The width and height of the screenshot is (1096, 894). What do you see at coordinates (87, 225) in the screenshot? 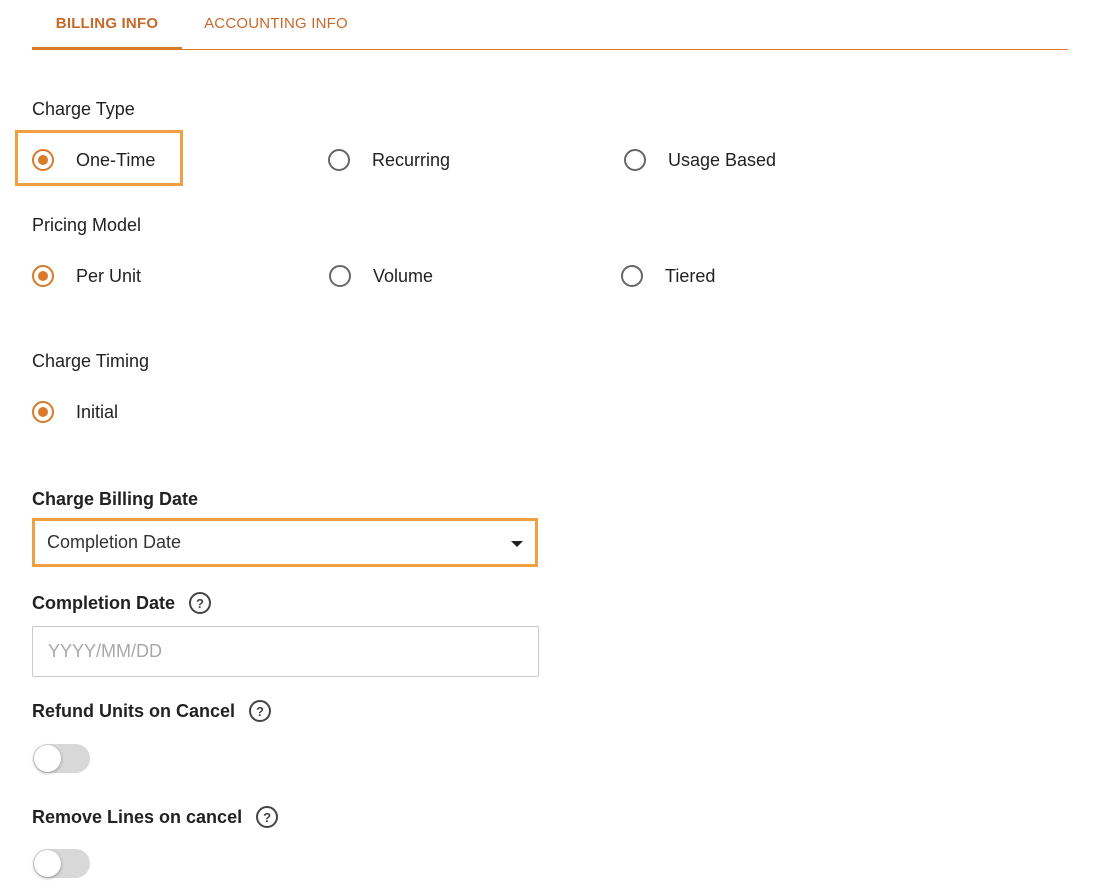
I see `pricing-model-label: Pricing Model` at bounding box center [87, 225].